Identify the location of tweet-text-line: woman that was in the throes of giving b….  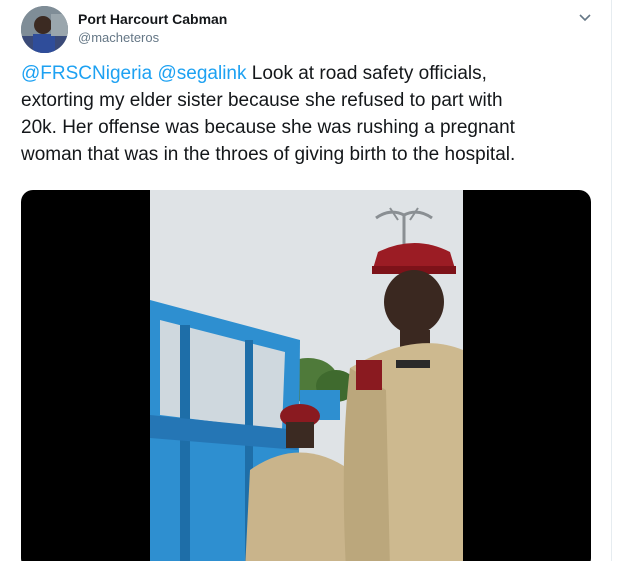
(268, 154).